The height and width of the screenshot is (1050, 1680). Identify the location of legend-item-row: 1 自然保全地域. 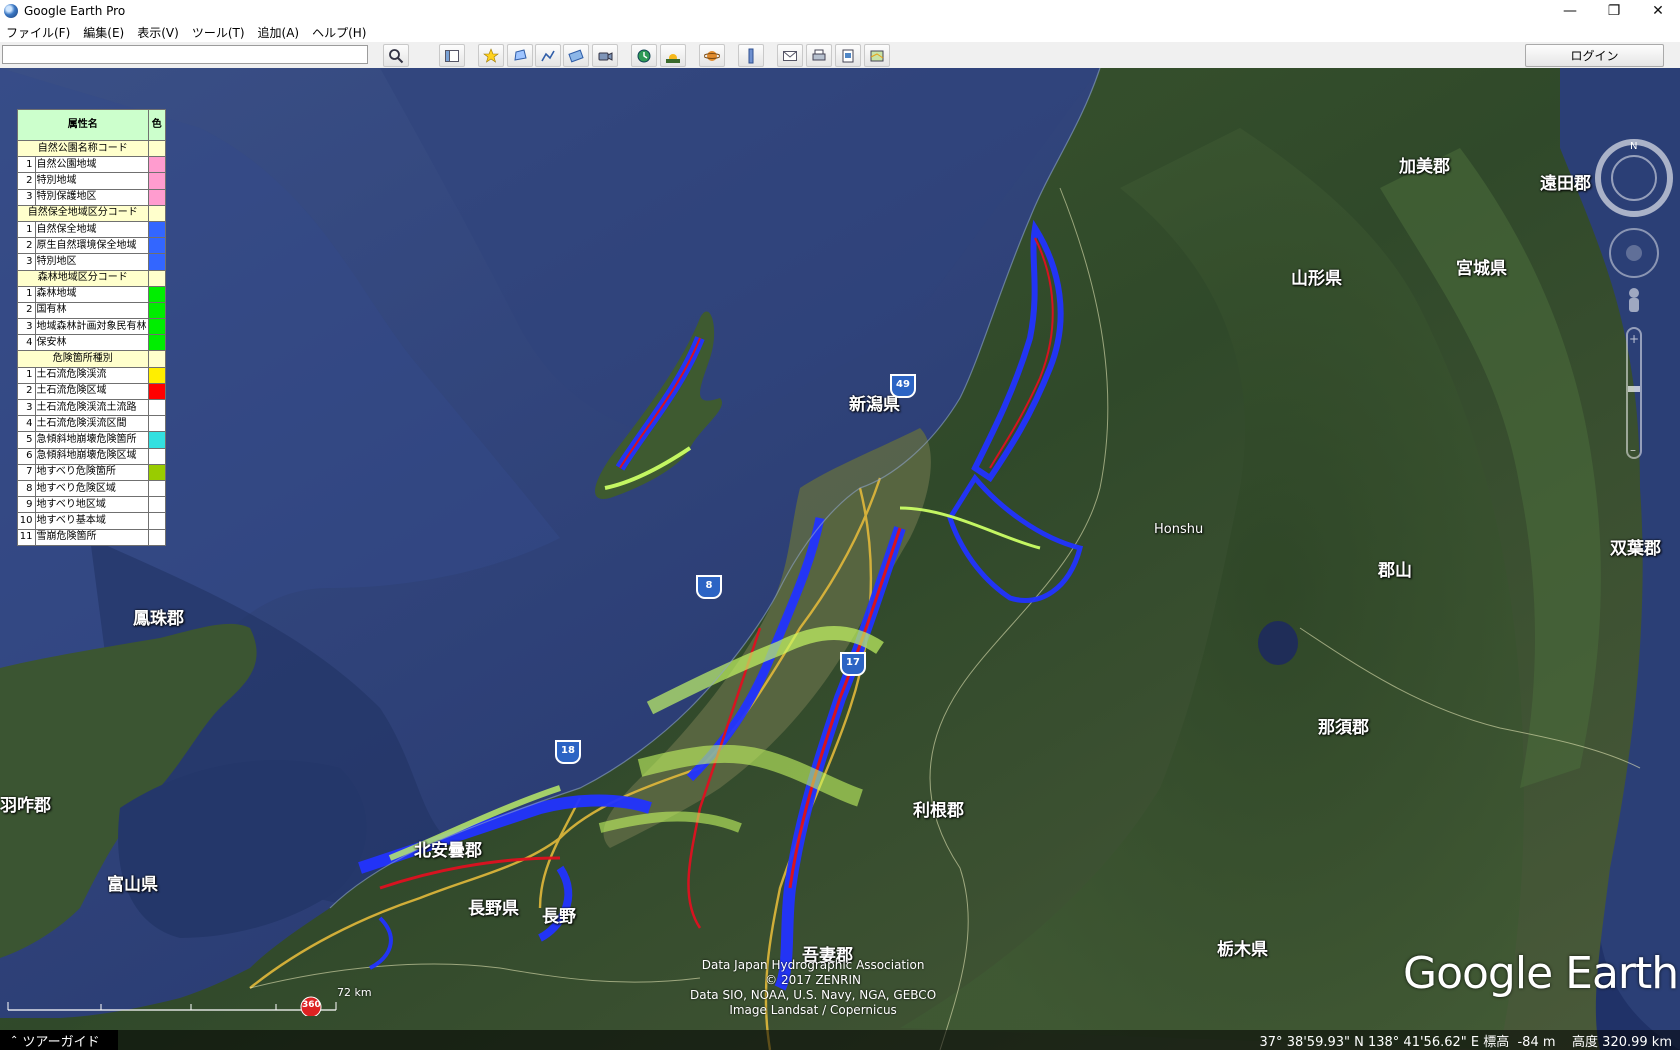
(92, 229).